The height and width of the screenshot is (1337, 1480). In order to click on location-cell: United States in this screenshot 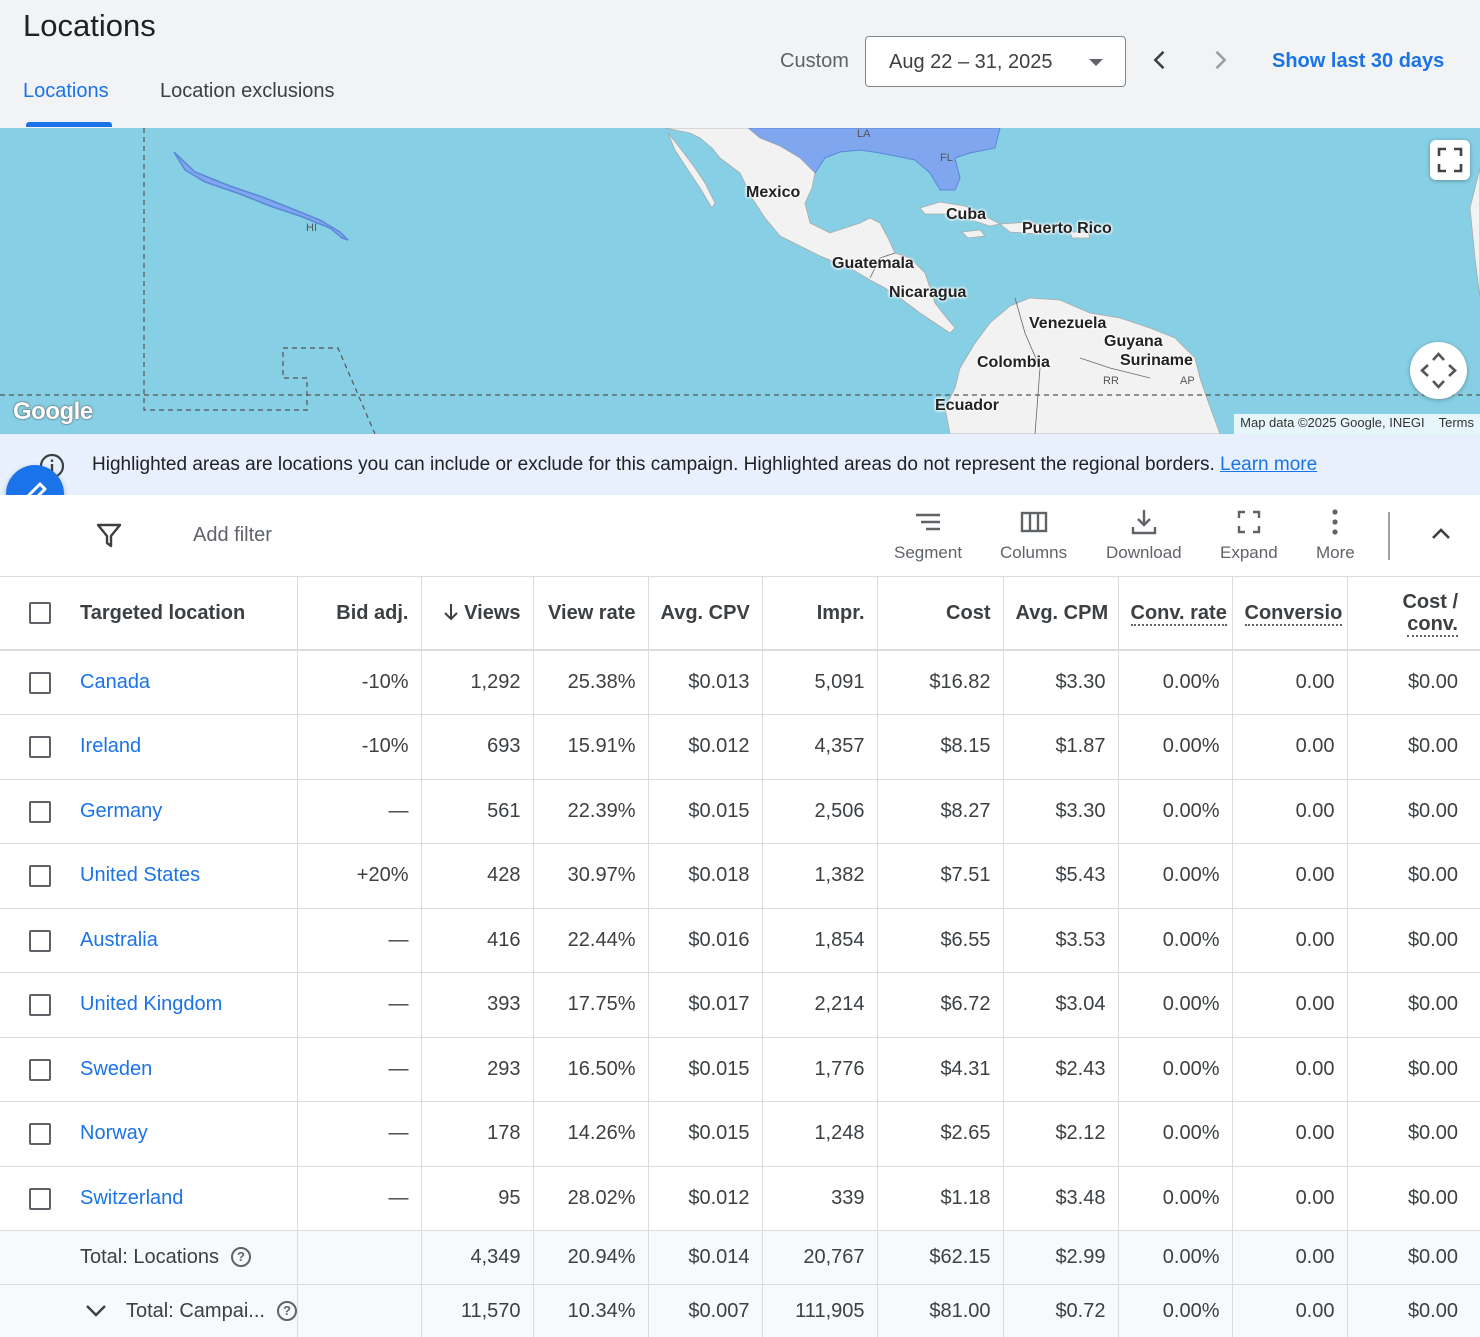, I will do `click(149, 876)`.